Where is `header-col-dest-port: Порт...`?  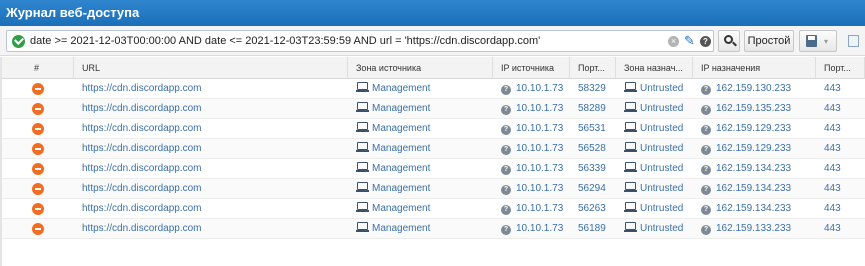
header-col-dest-port: Порт... is located at coordinates (840, 68).